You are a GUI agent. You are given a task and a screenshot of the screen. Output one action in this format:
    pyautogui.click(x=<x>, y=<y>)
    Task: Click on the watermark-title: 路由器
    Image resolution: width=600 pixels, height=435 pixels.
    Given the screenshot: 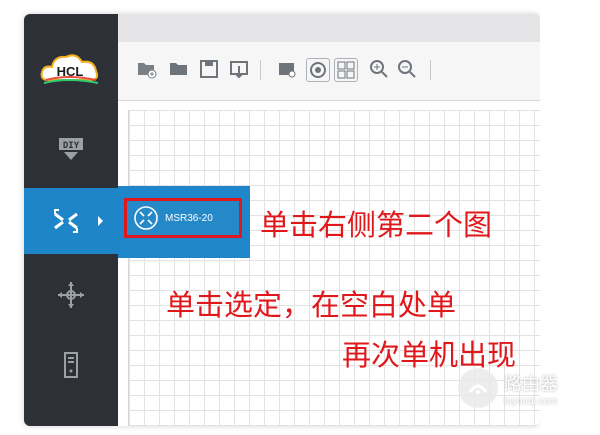 What is the action you would take?
    pyautogui.click(x=531, y=384)
    